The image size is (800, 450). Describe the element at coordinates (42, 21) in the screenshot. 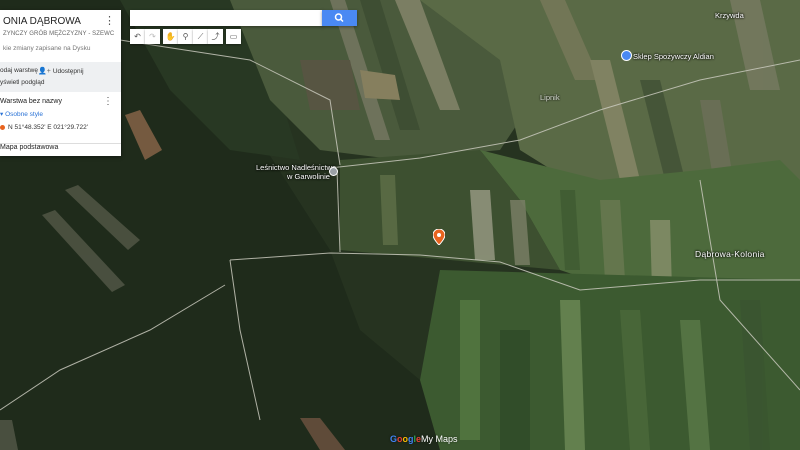

I see `map-title: ONIA DĄBROWA` at that location.